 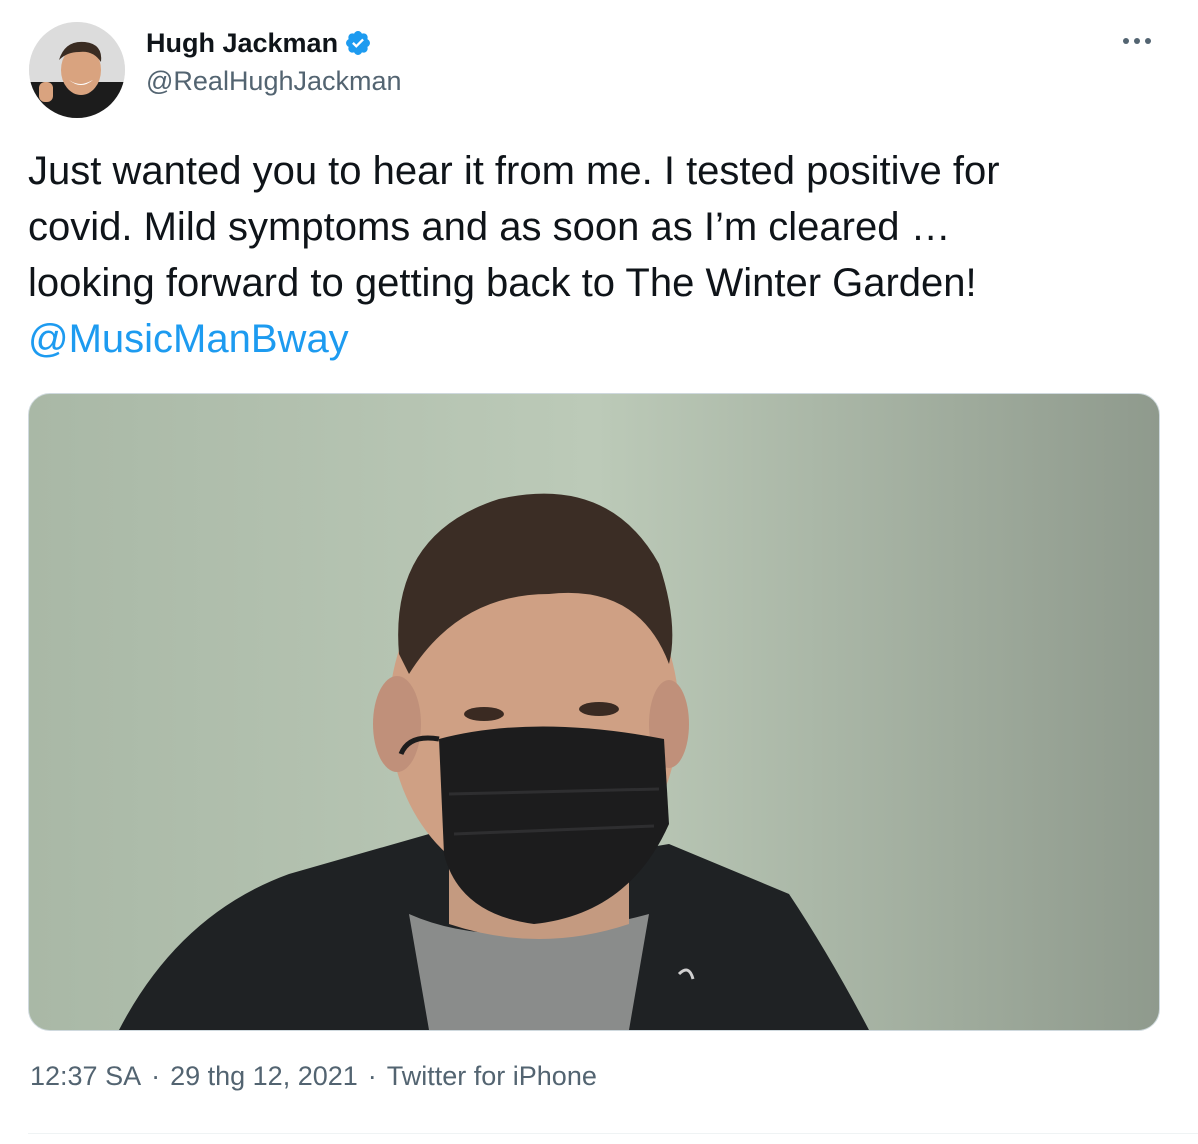 What do you see at coordinates (358, 43) in the screenshot?
I see `verified-badge-icon` at bounding box center [358, 43].